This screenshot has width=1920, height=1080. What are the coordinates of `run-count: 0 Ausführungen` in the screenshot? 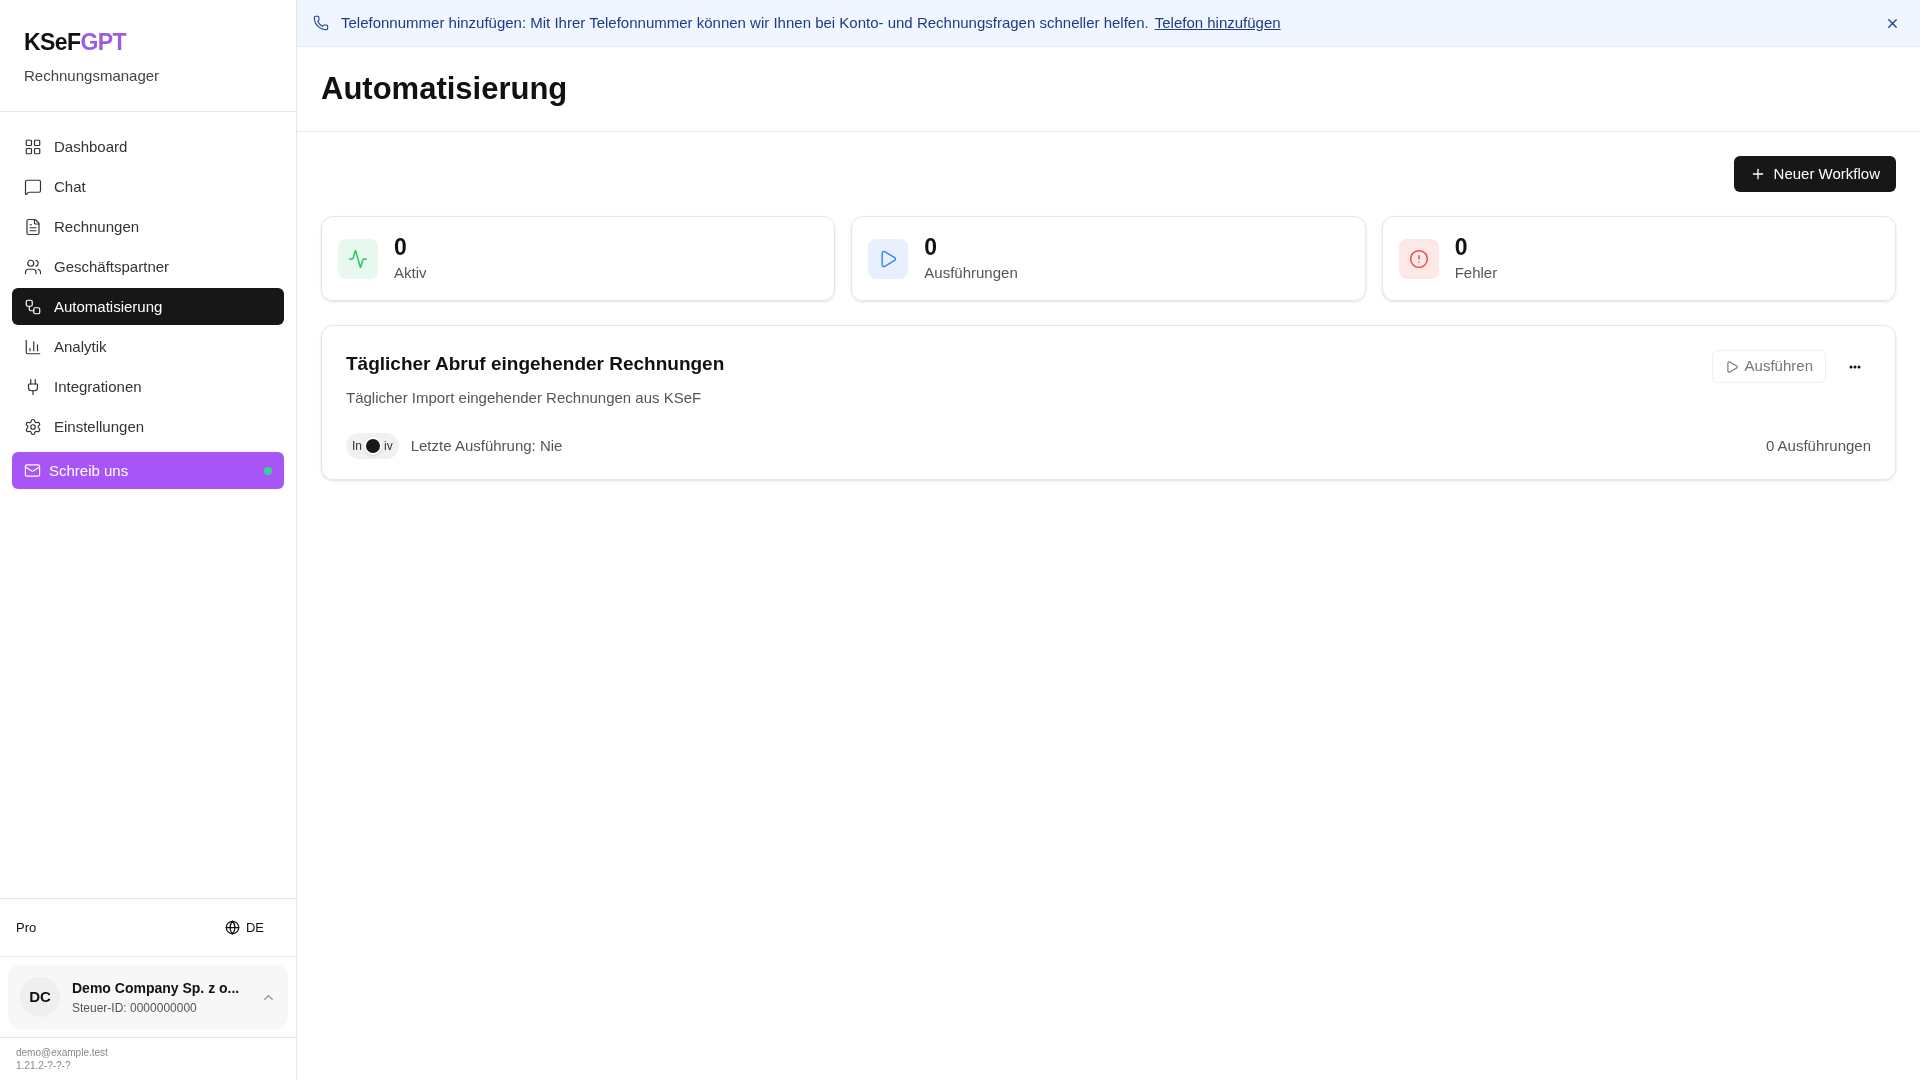 It's located at (1818, 445).